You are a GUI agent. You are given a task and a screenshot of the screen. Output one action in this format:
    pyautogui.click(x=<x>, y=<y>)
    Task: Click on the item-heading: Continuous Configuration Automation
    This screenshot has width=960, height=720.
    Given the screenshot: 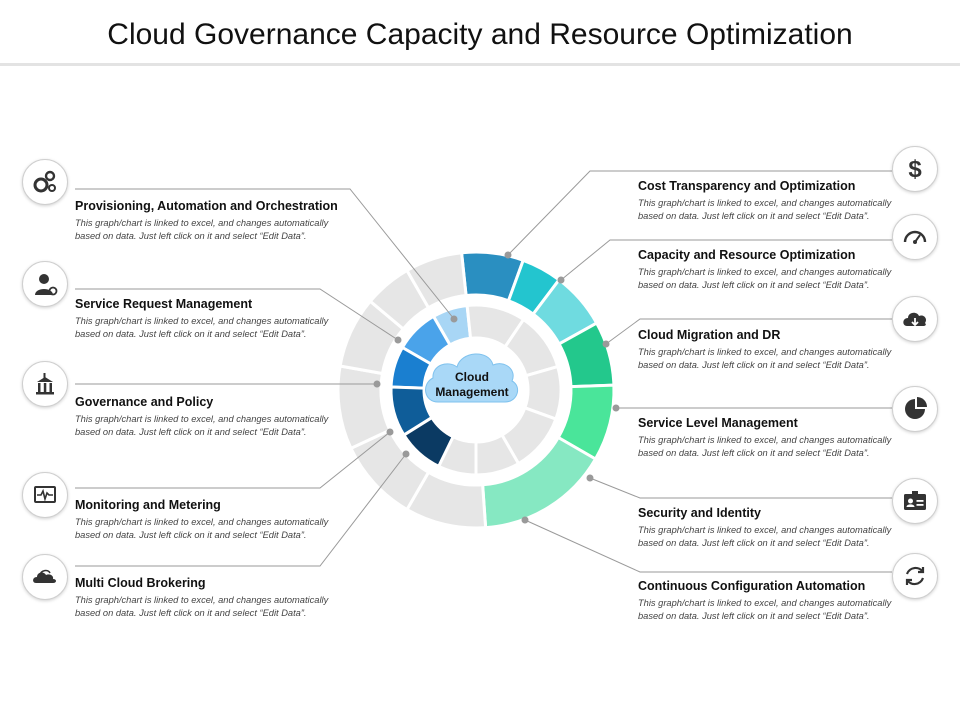 What is the action you would take?
    pyautogui.click(x=752, y=586)
    